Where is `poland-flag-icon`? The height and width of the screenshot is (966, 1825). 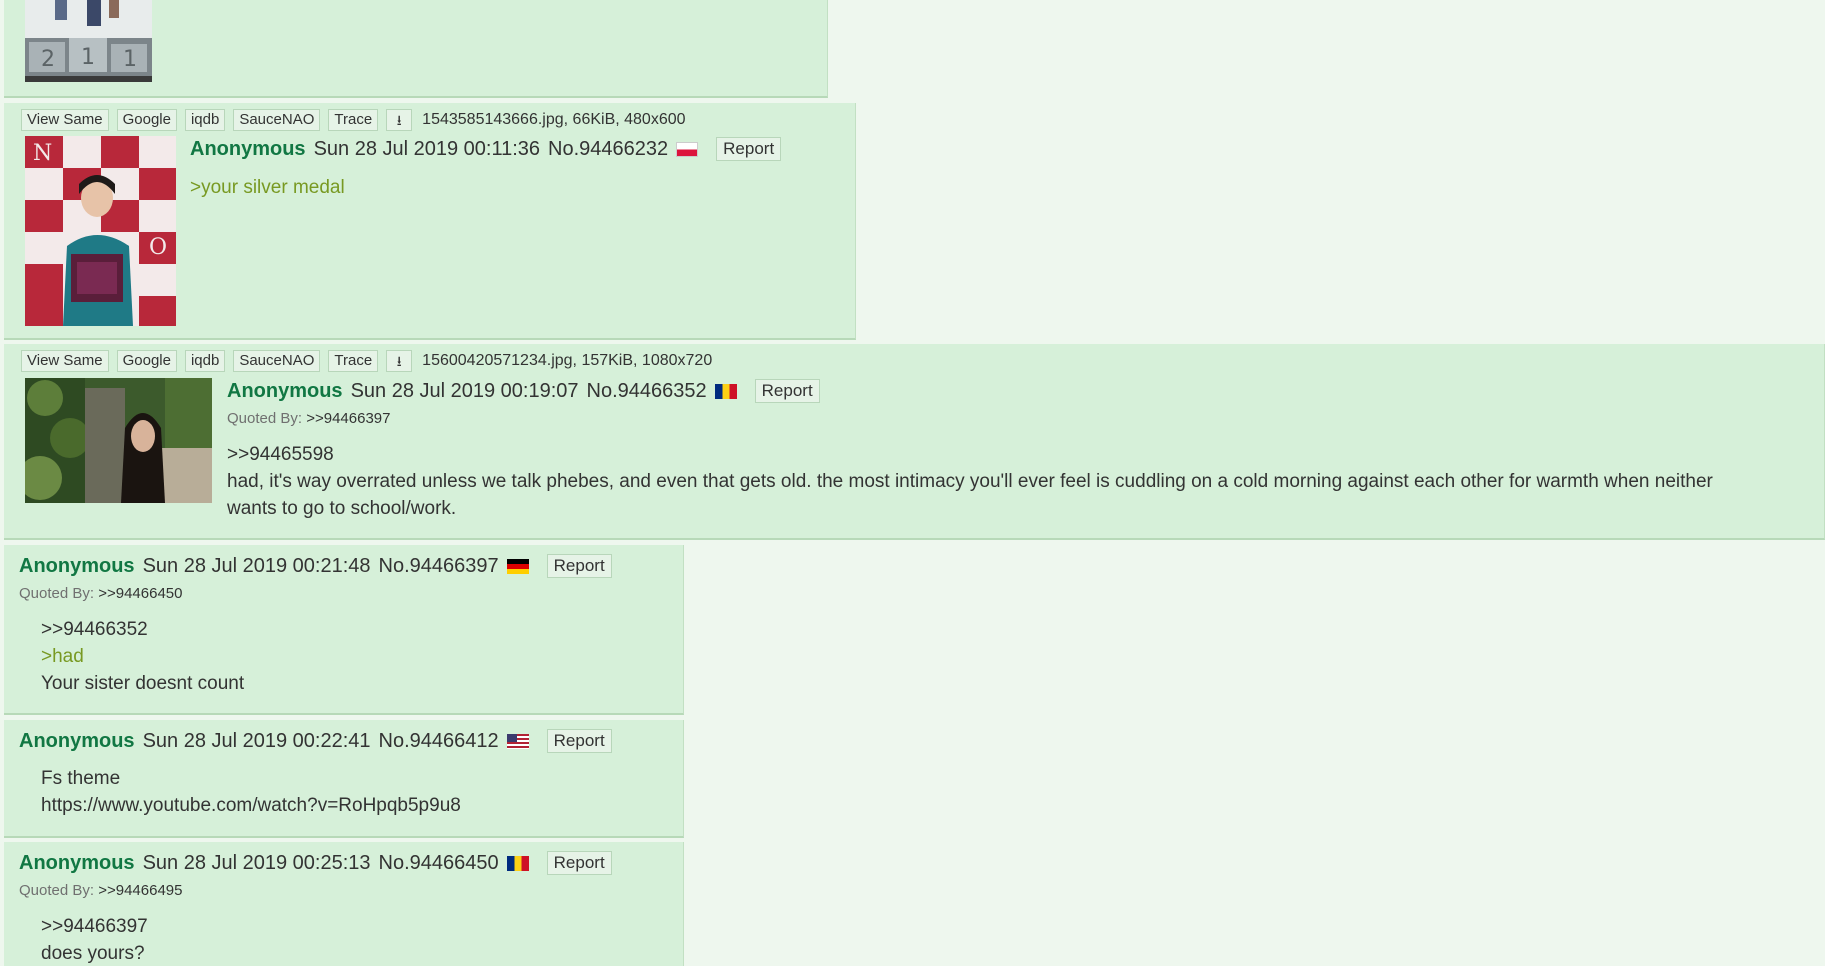
poland-flag-icon is located at coordinates (687, 149).